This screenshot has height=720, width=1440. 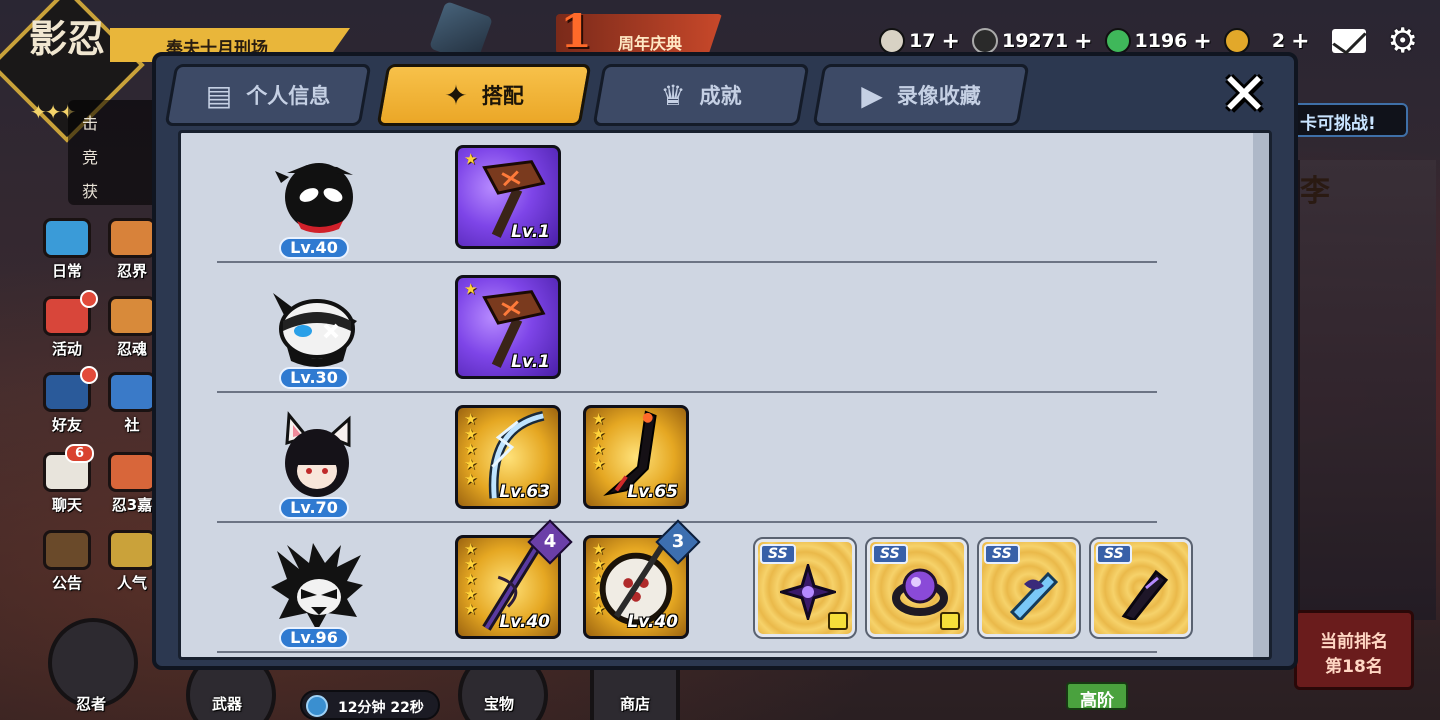 What do you see at coordinates (381, 708) in the screenshot?
I see `timer-text: 12分钟 22秒` at bounding box center [381, 708].